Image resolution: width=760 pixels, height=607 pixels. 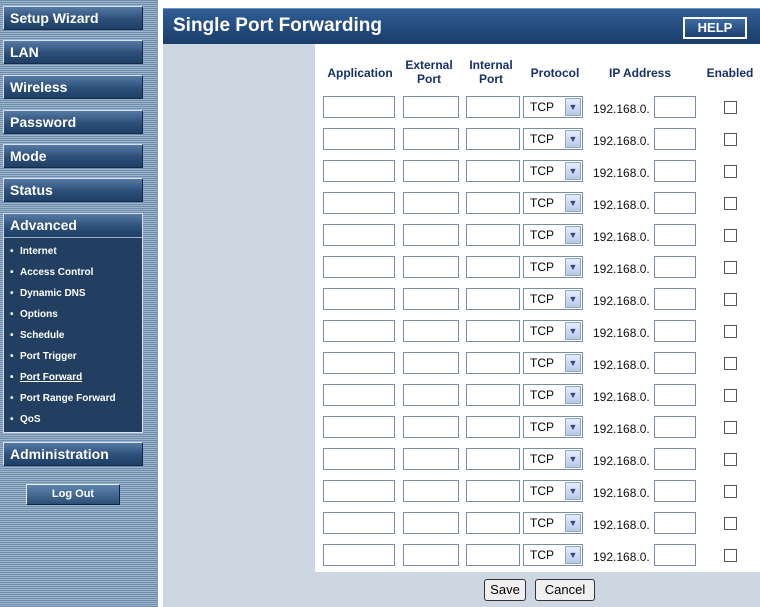 I want to click on nav-administration: Administration, so click(x=73, y=454).